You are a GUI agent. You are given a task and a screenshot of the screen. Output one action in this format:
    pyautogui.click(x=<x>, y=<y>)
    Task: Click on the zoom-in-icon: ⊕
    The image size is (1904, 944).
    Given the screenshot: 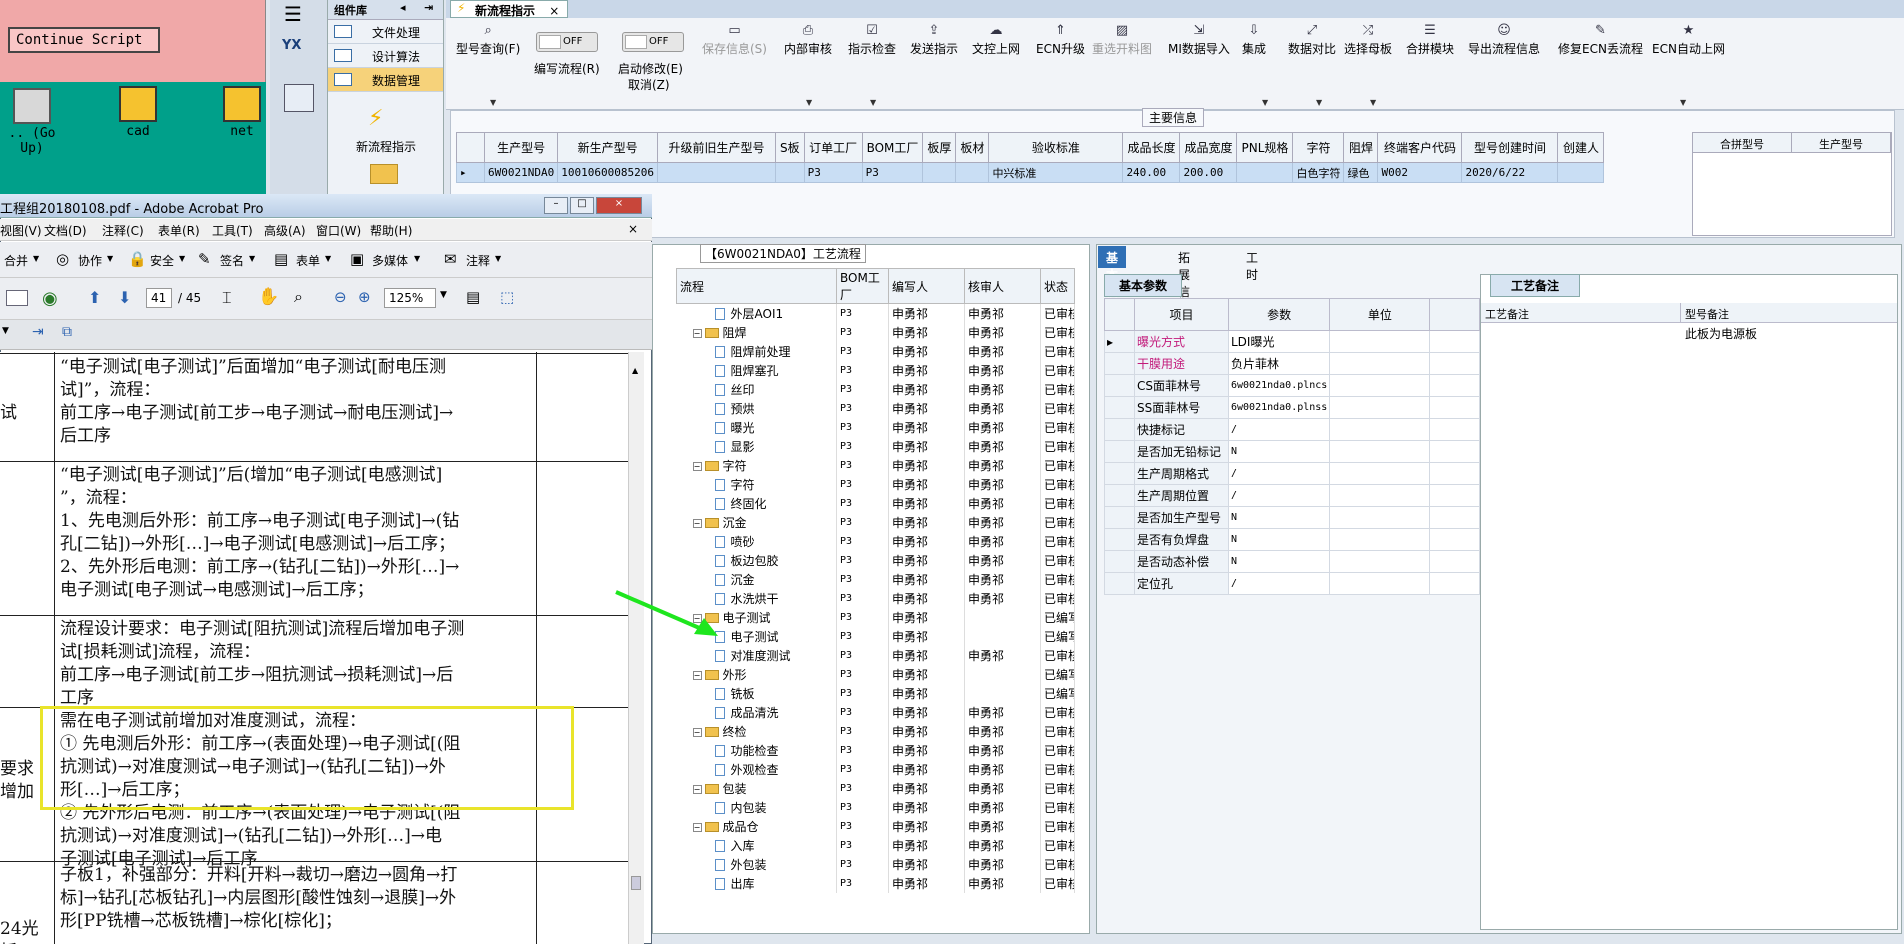 What is the action you would take?
    pyautogui.click(x=364, y=297)
    